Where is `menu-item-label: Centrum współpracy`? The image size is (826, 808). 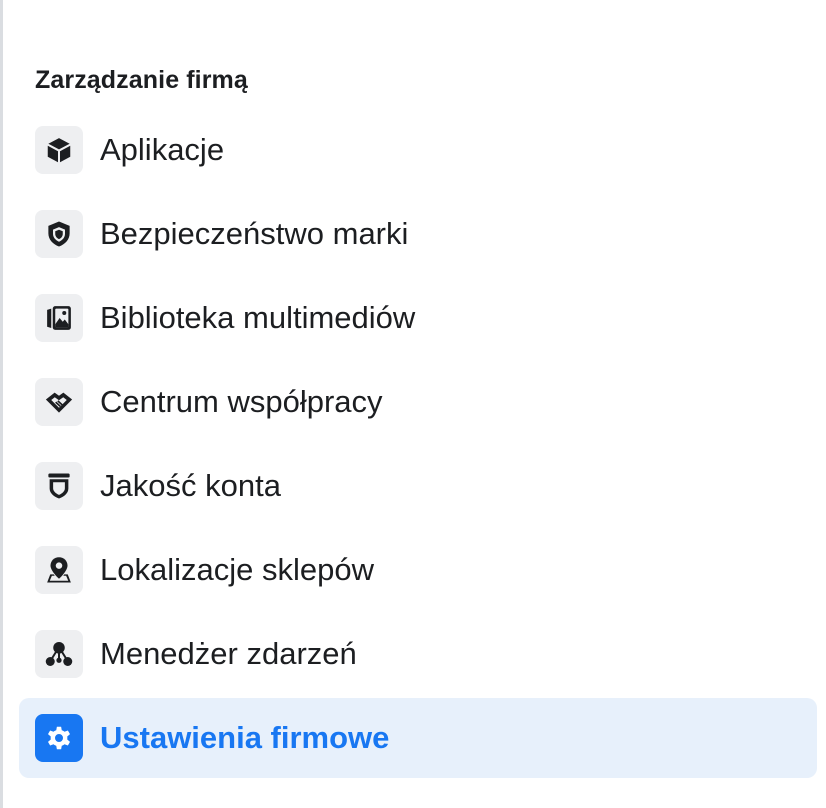
menu-item-label: Centrum współpracy is located at coordinates (241, 401).